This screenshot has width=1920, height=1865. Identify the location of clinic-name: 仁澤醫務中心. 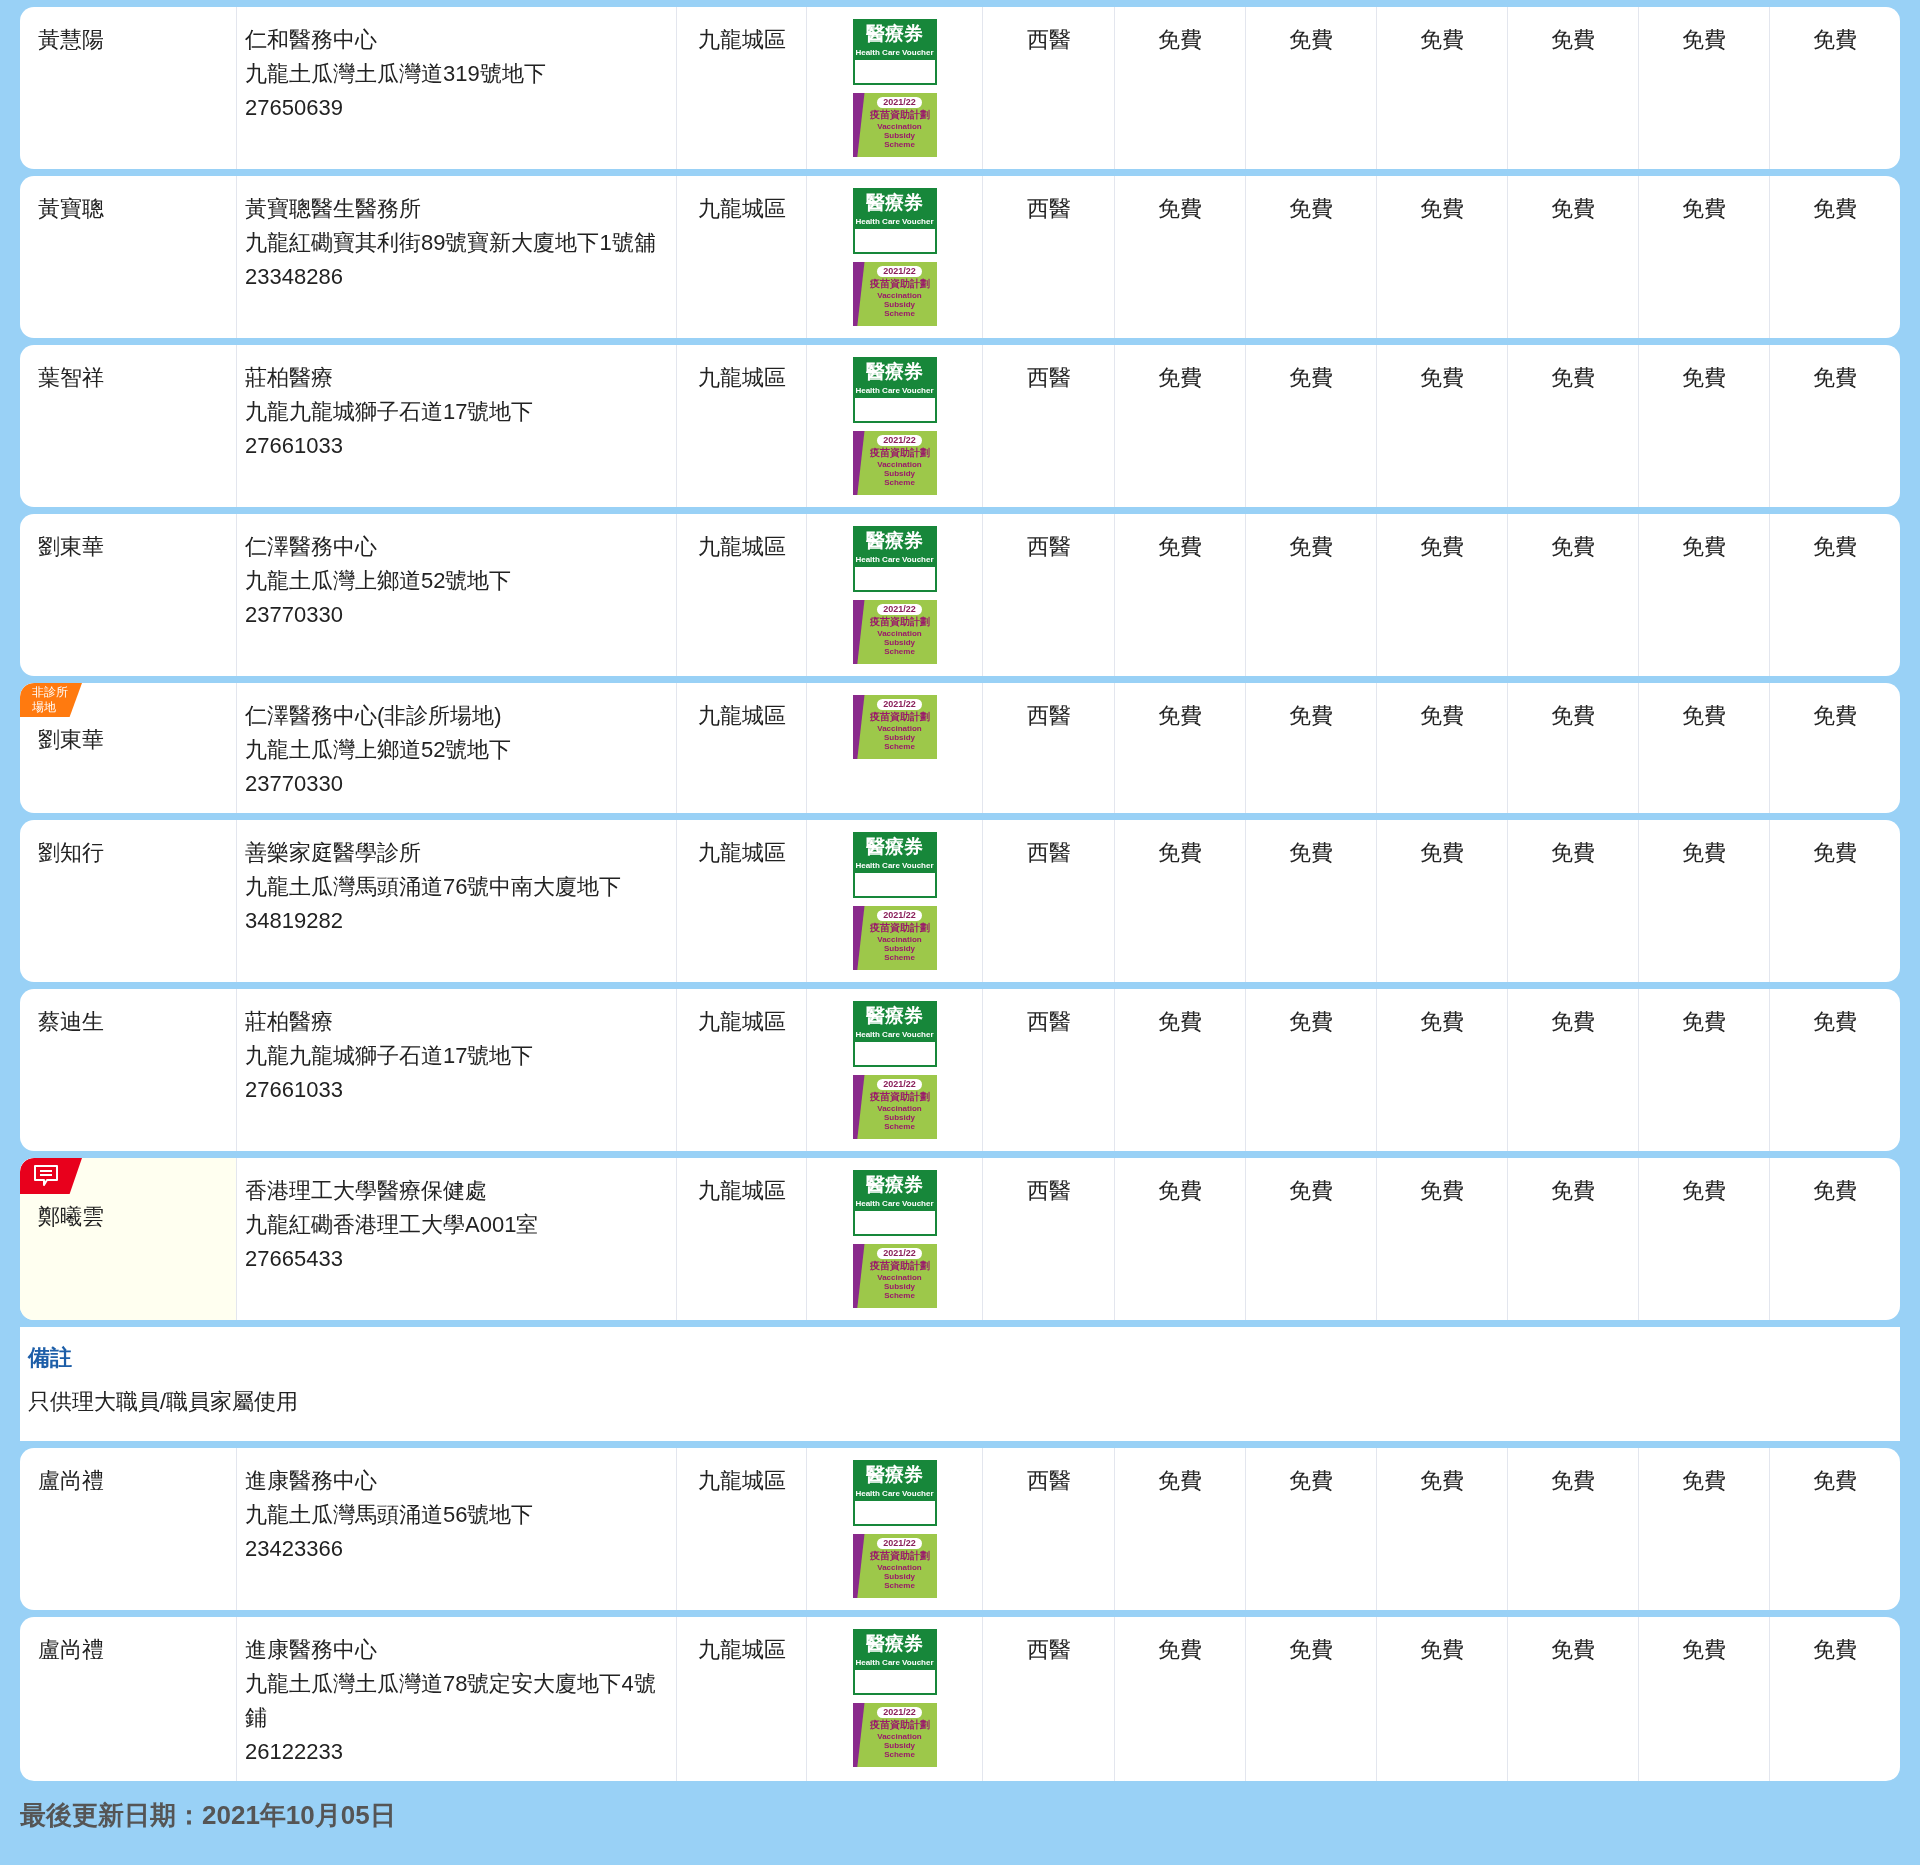
(311, 547).